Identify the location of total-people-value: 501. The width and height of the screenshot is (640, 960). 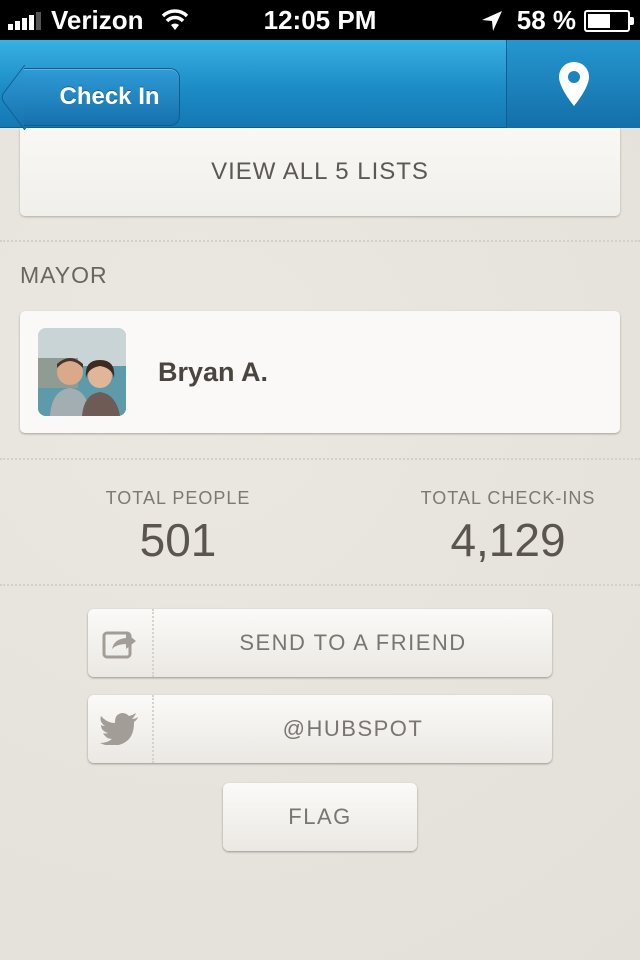
(178, 540).